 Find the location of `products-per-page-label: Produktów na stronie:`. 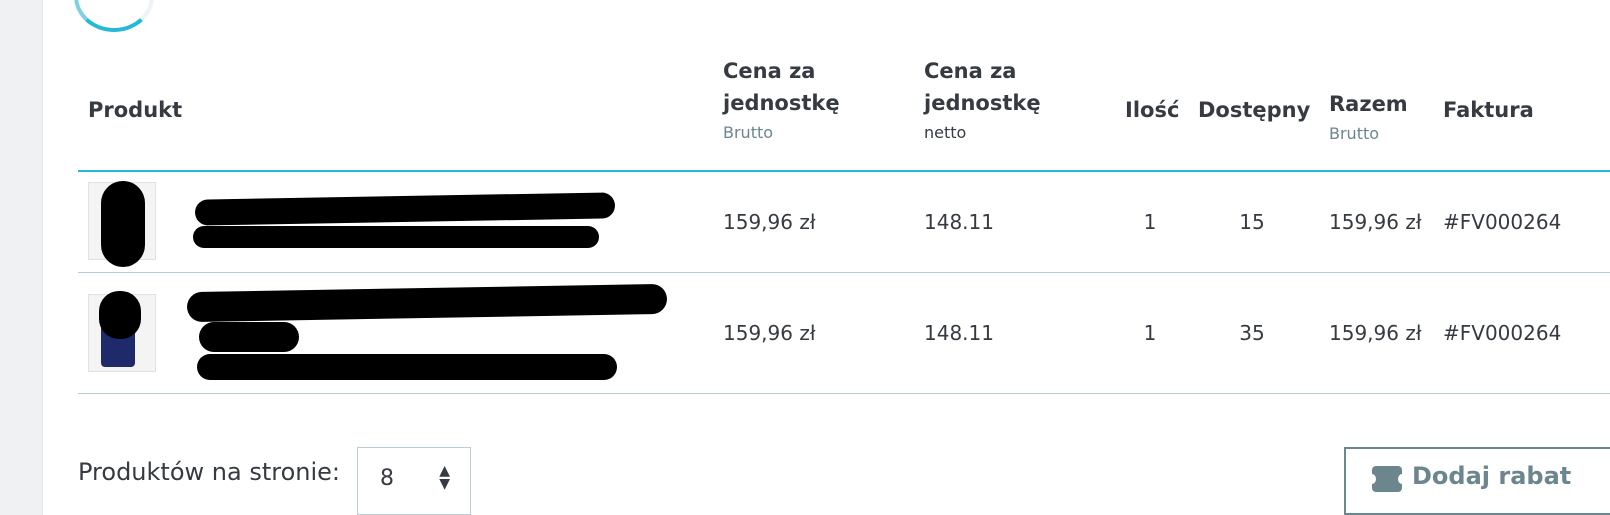

products-per-page-label: Produktów na stronie: is located at coordinates (209, 472).